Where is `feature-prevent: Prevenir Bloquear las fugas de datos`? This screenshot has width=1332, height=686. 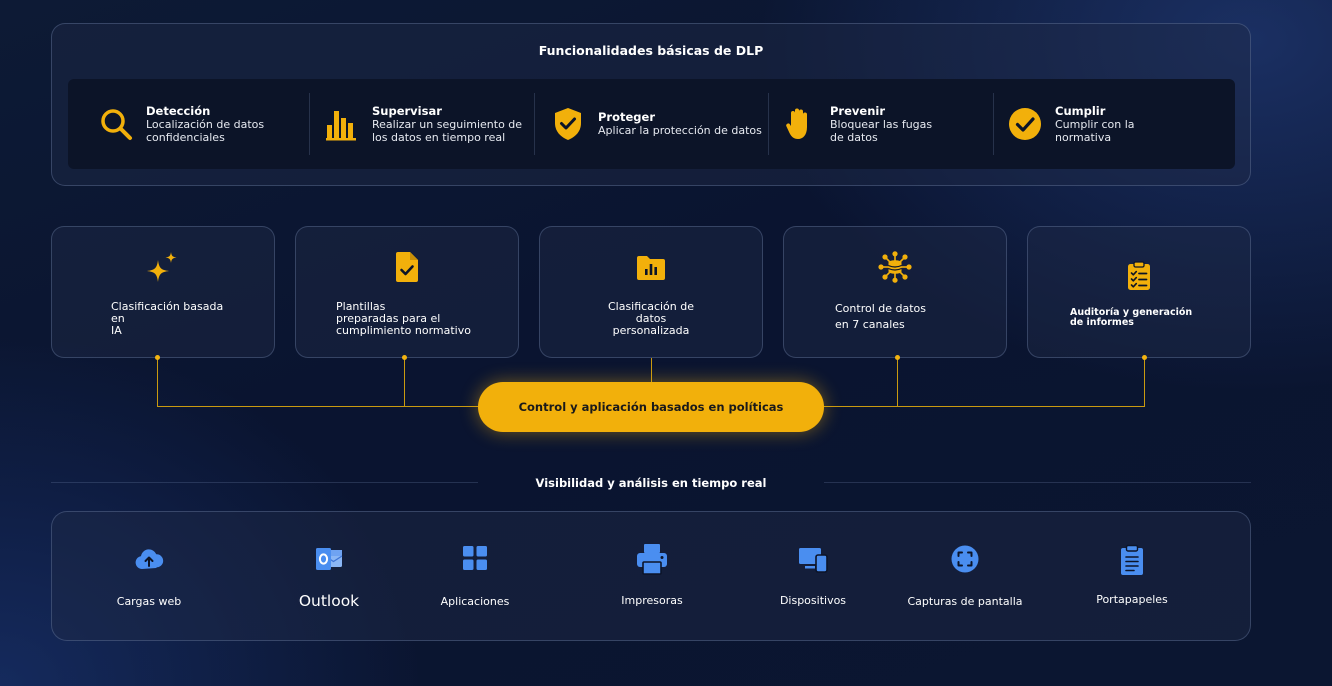 feature-prevent: Prevenir Bloquear las fugas de datos is located at coordinates (880, 124).